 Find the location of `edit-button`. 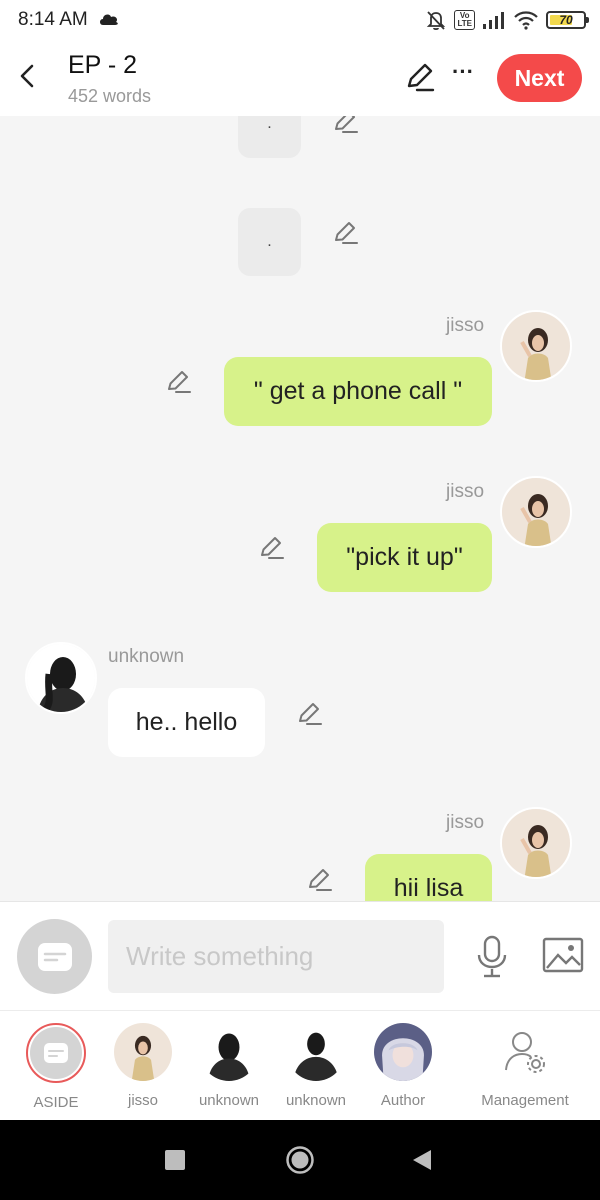

edit-button is located at coordinates (419, 78).